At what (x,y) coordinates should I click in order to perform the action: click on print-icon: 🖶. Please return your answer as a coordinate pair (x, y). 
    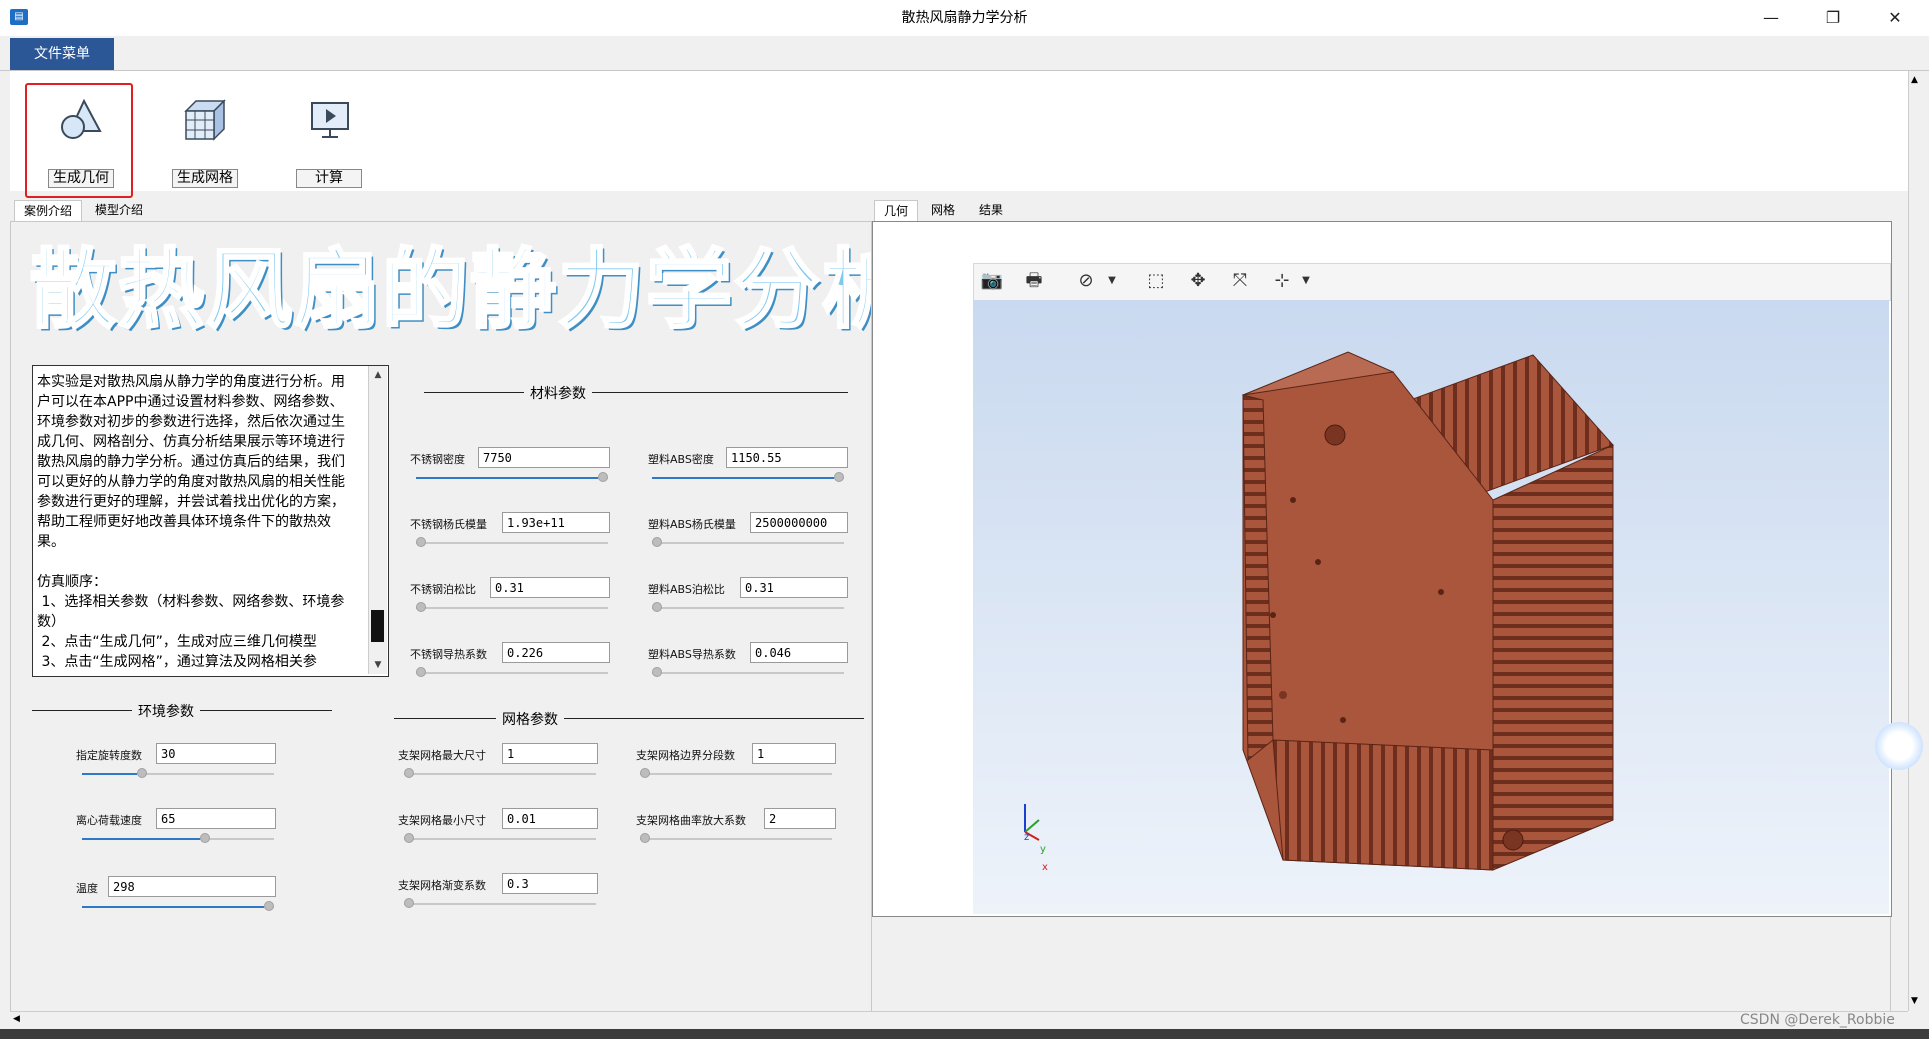
    Looking at the image, I should click on (1034, 281).